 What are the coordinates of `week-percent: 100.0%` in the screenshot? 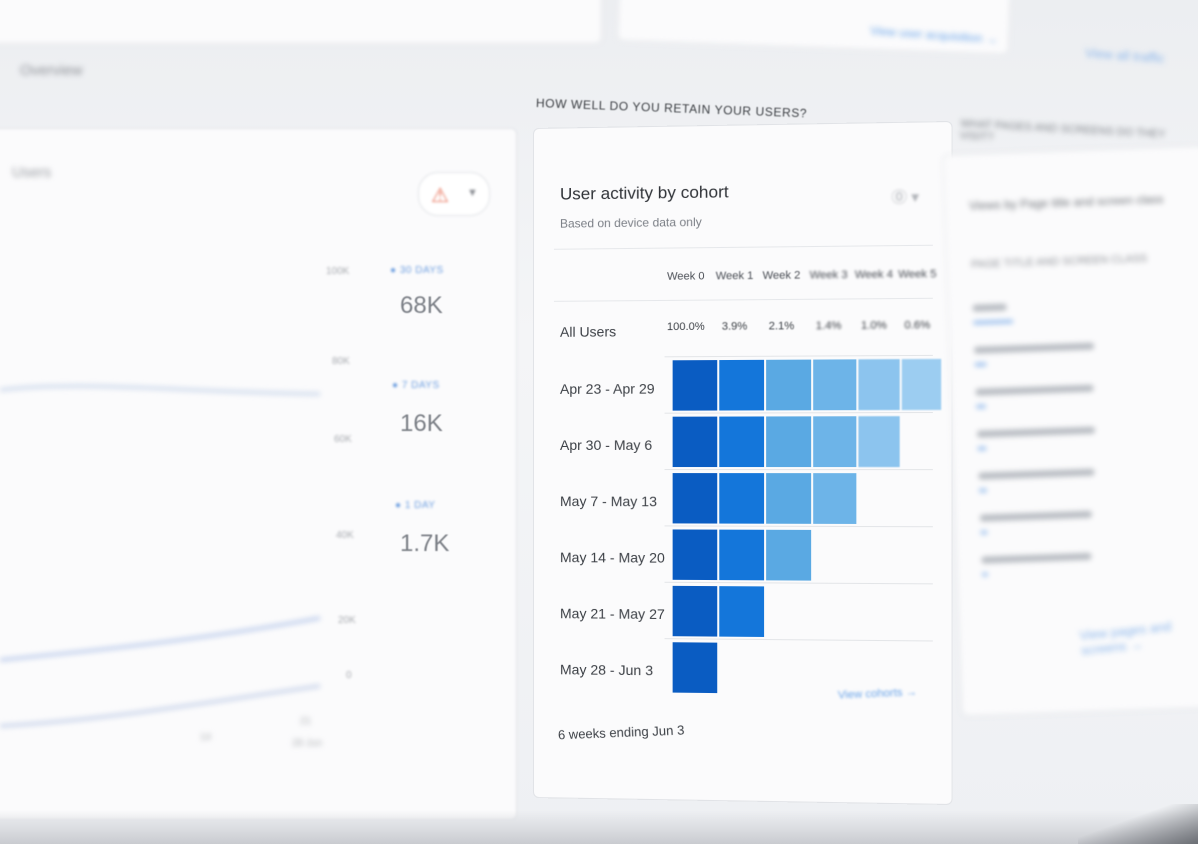 It's located at (685, 327).